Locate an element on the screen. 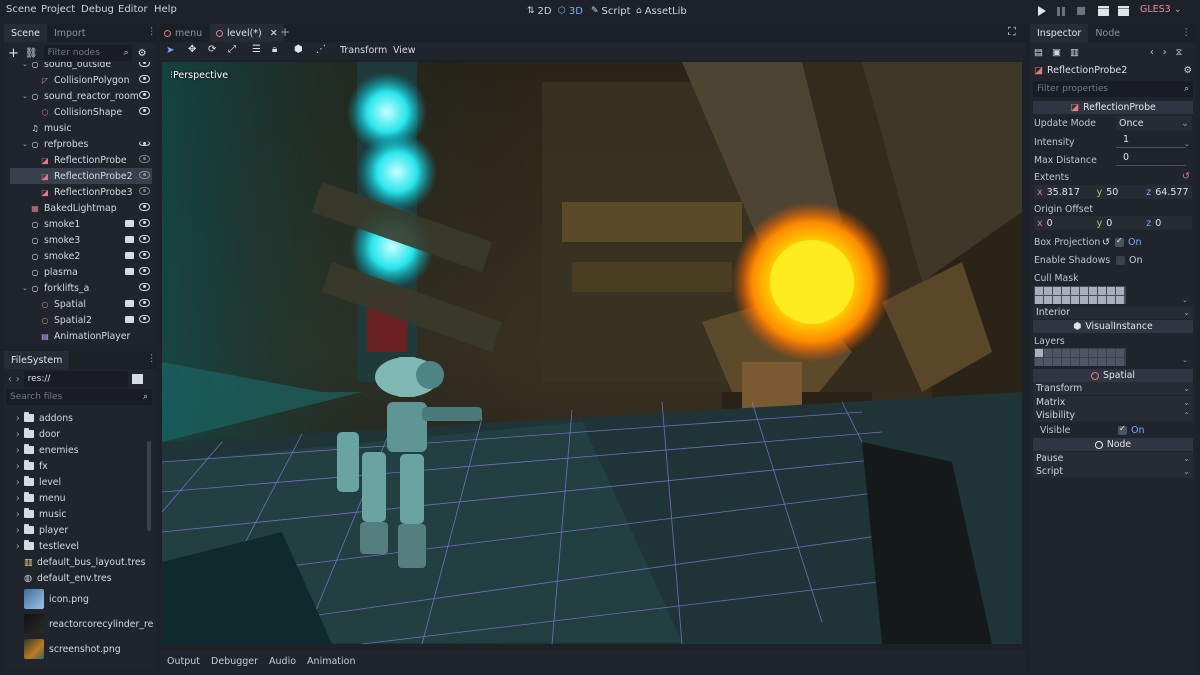 Image resolution: width=1200 pixels, height=675 pixels. enable-shadows-toggle: On is located at coordinates (1129, 260).